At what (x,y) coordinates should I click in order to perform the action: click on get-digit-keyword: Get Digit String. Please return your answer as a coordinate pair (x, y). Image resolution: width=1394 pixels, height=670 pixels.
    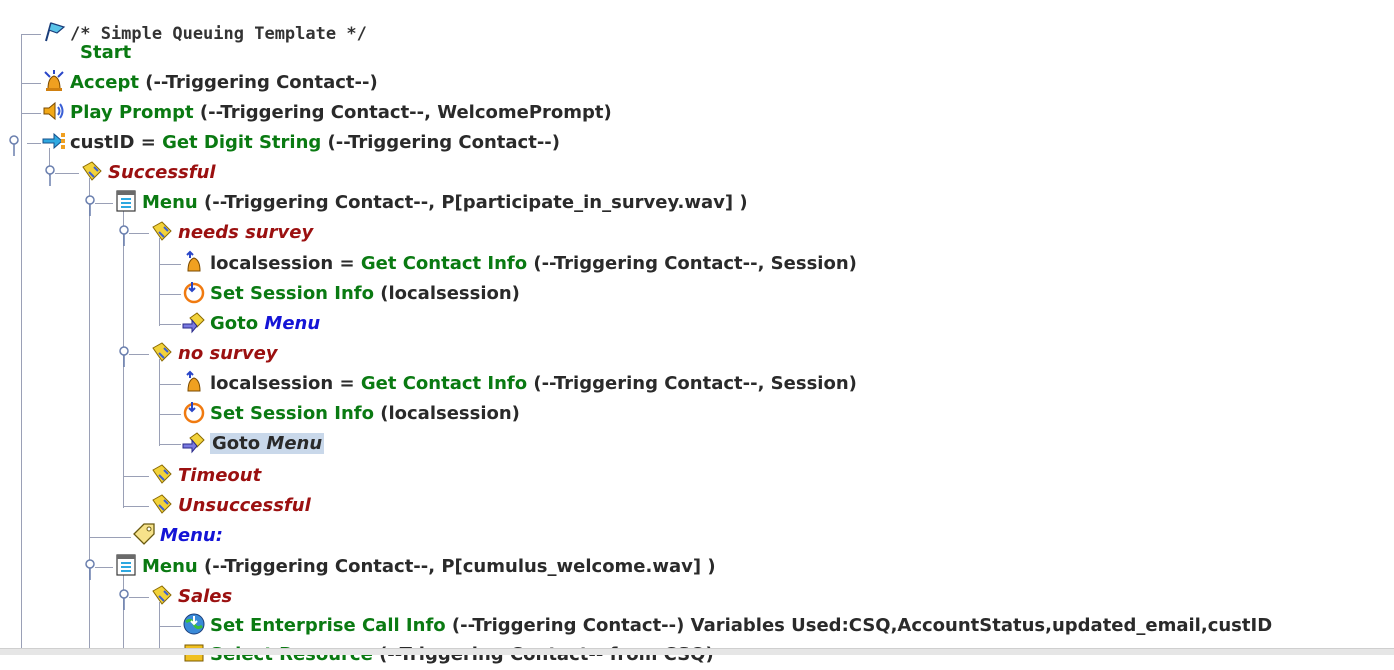
    Looking at the image, I should click on (242, 142).